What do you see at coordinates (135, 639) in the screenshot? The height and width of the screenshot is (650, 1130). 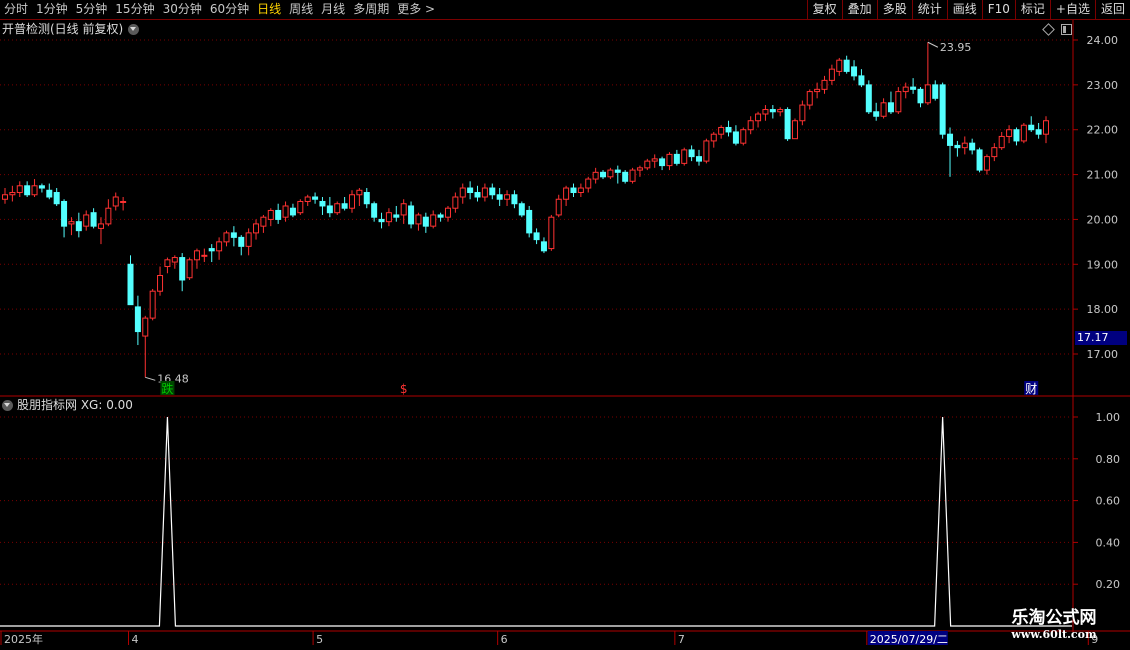 I see `x-tick-label: 4` at bounding box center [135, 639].